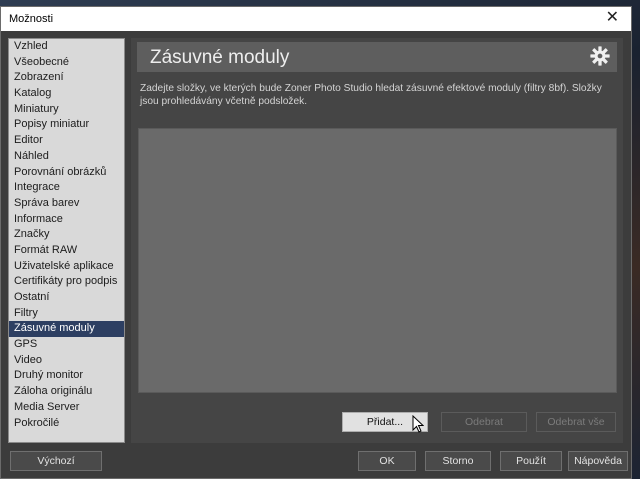 The image size is (640, 479). I want to click on sidebar-item: Ostatní, so click(66, 298).